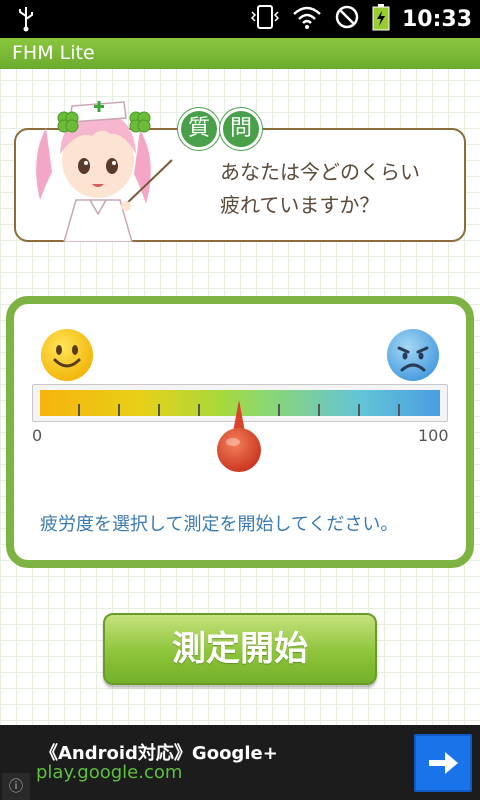  I want to click on scale-min-label: 0, so click(37, 435).